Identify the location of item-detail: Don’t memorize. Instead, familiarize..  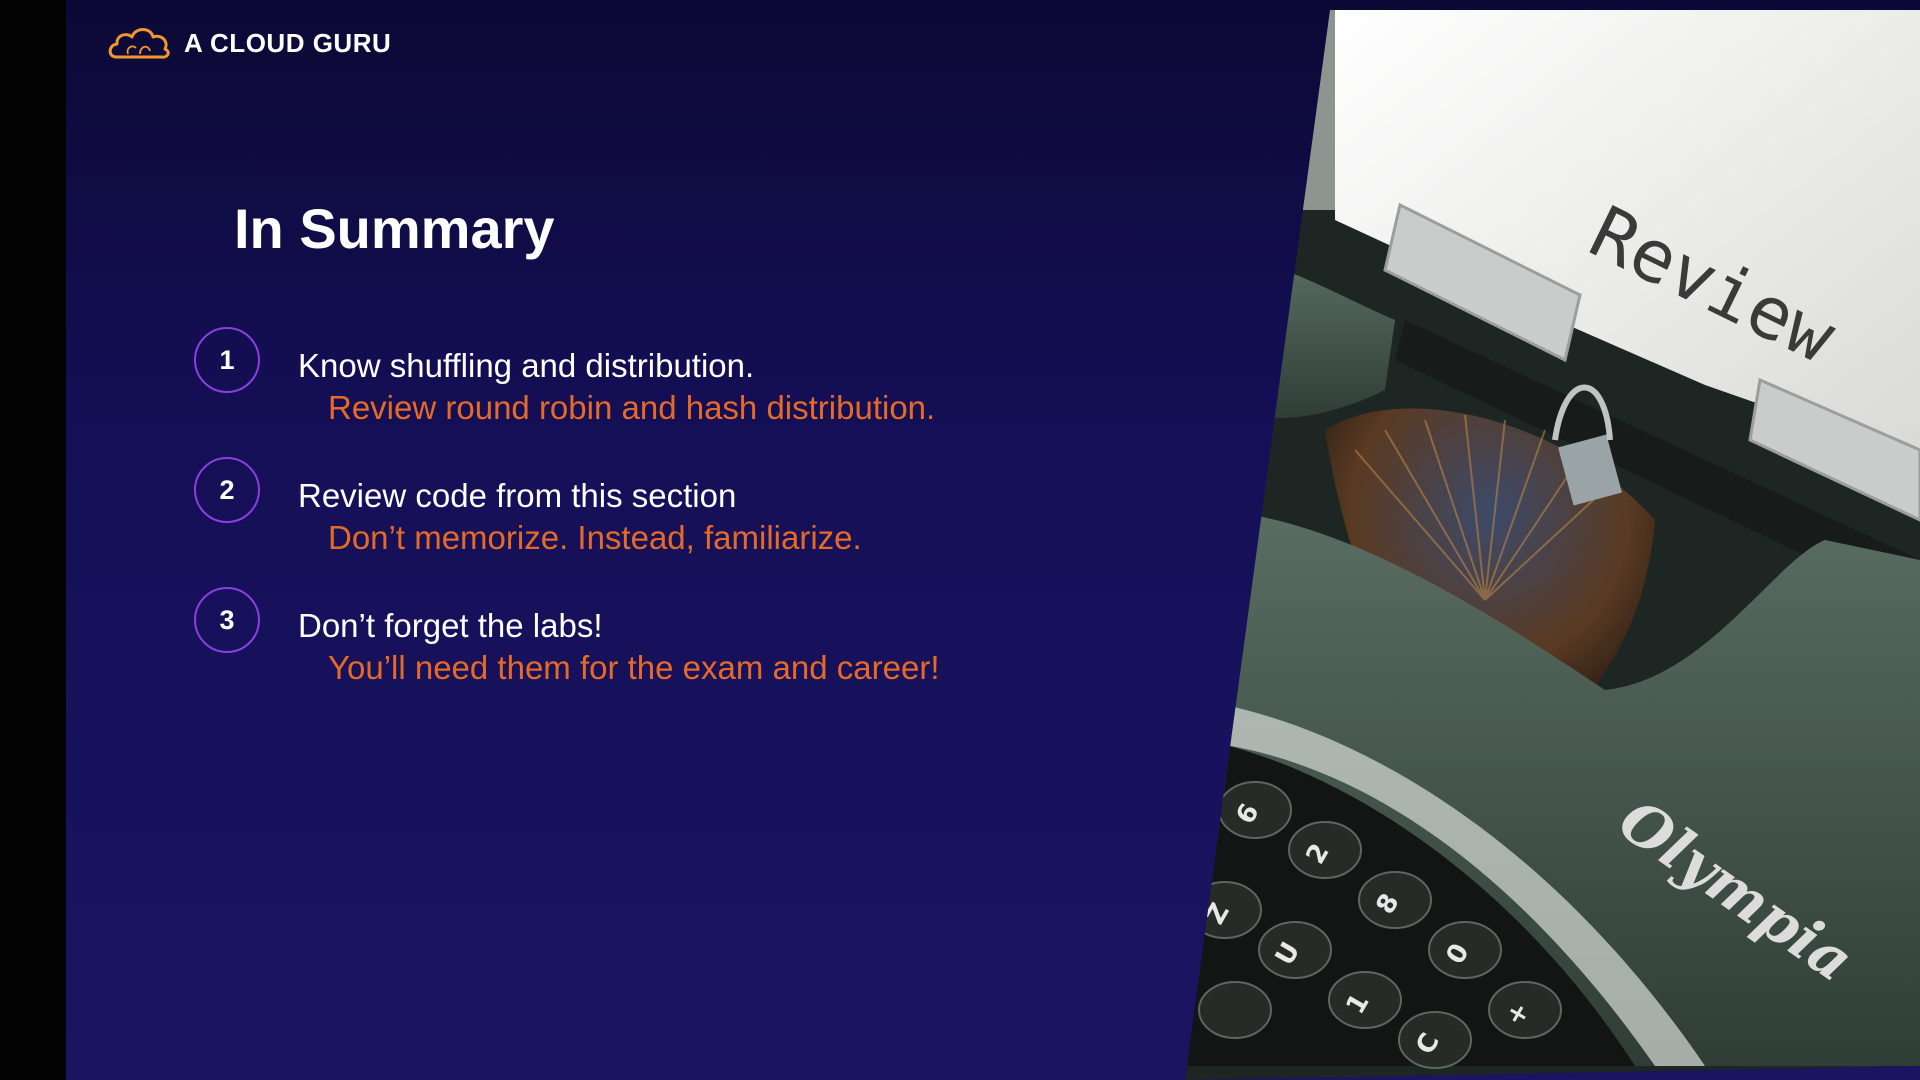
(595, 537).